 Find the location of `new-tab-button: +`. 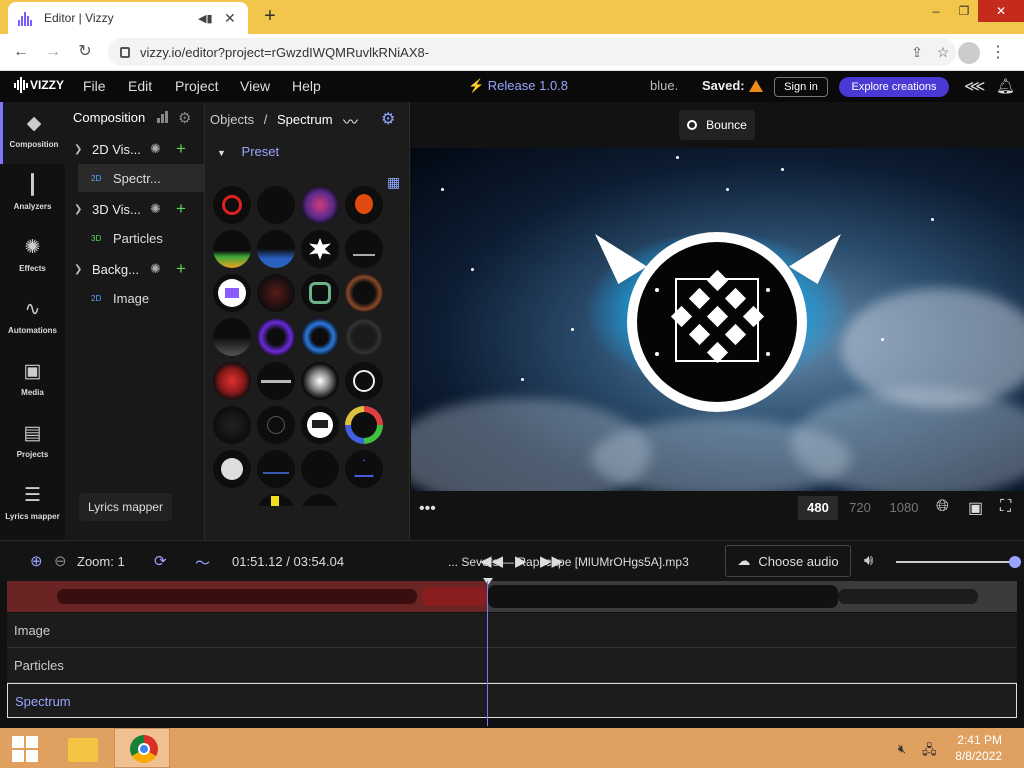

new-tab-button: + is located at coordinates (270, 16).